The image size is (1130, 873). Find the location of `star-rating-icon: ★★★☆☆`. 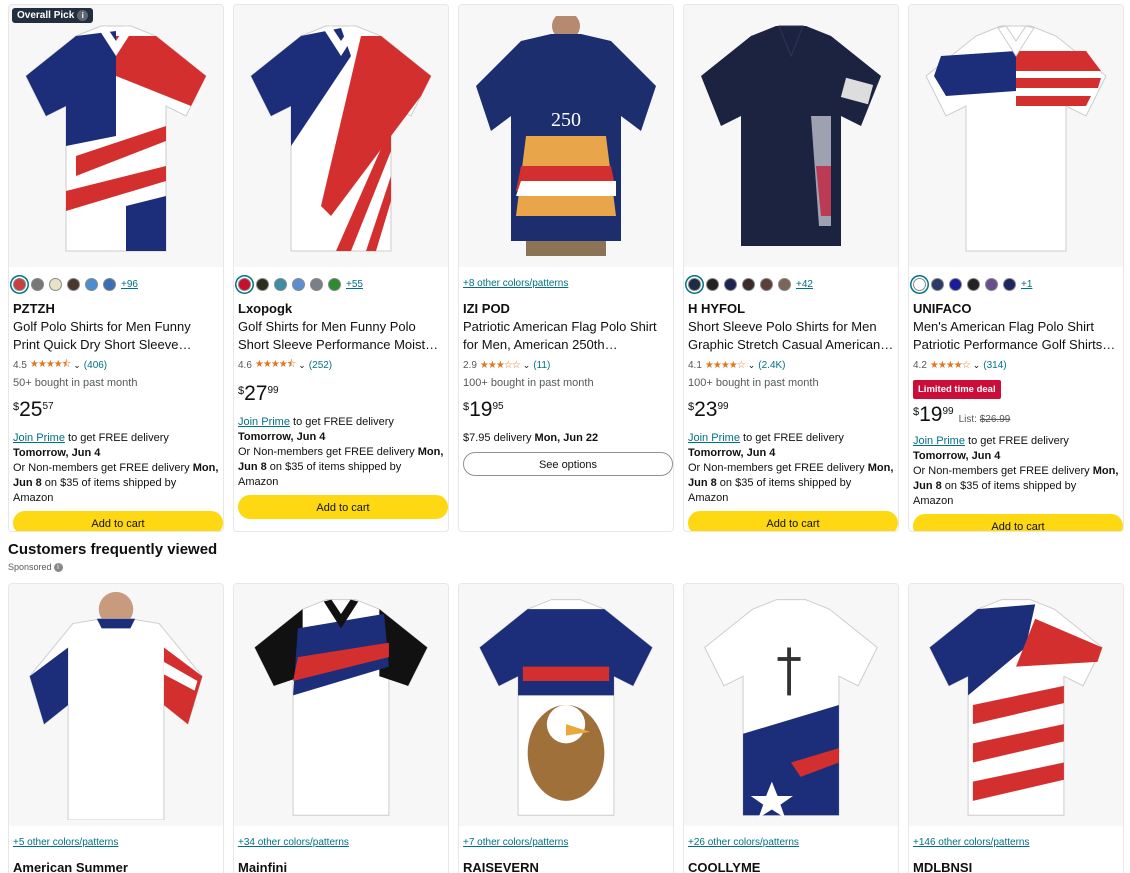

star-rating-icon: ★★★☆☆ is located at coordinates (500, 365).